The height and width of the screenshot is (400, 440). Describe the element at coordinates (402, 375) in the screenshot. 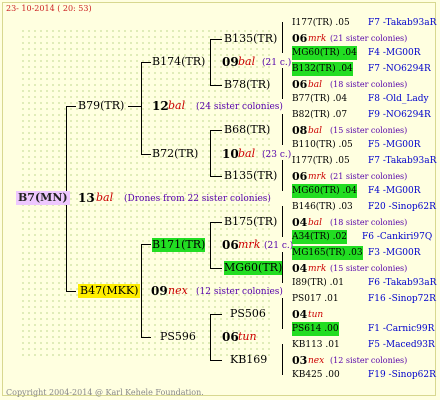

I see `ancestor-ref: F19 -Sinop62R` at that location.